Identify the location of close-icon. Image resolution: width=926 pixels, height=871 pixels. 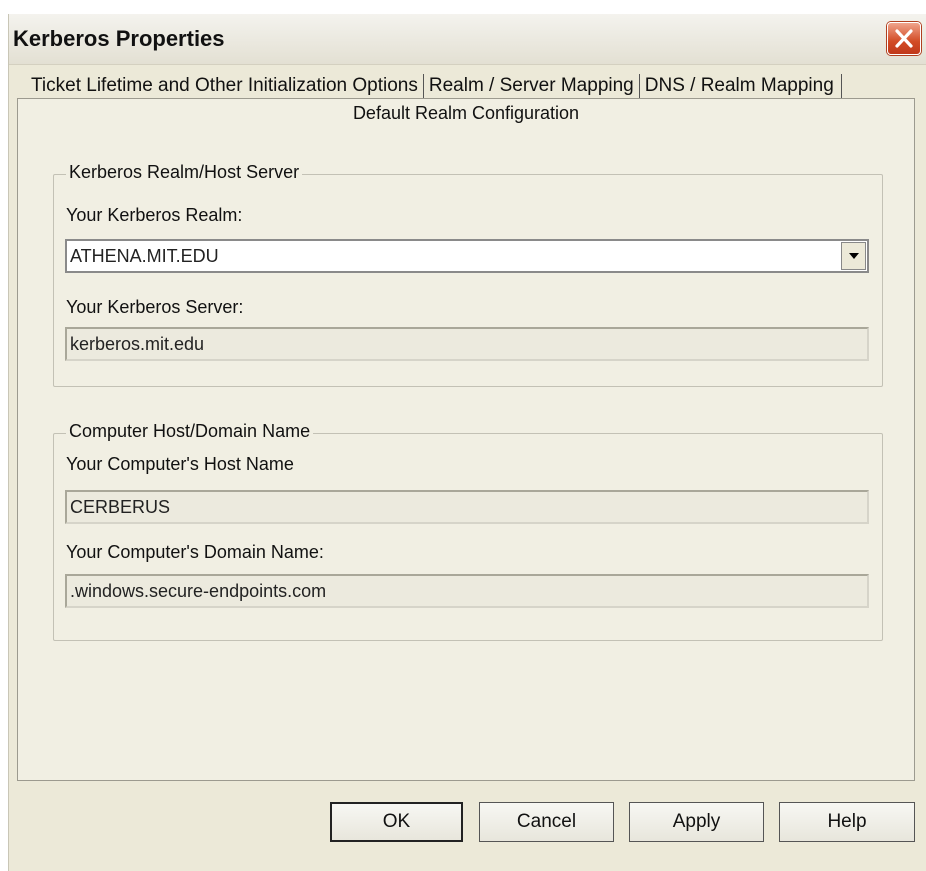
(904, 38).